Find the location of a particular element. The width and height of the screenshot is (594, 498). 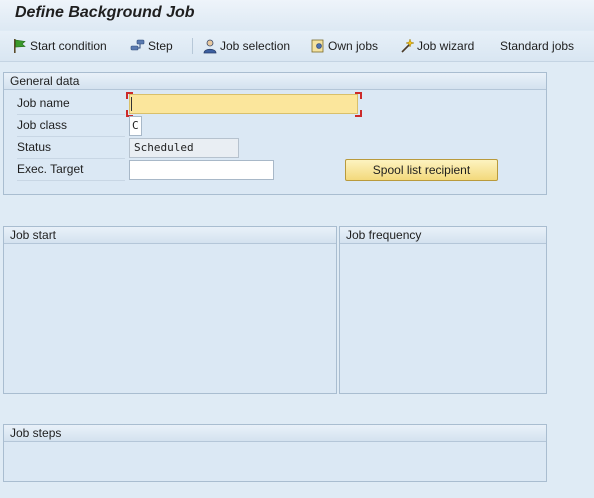

job-class-label: Job class is located at coordinates (71, 126).